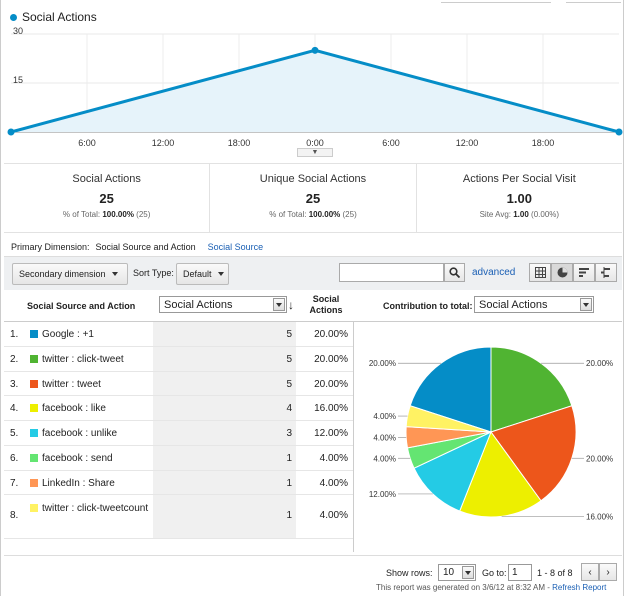 The image size is (624, 596). Describe the element at coordinates (428, 306) in the screenshot. I see `contribution-label: Contribution to total:` at that location.